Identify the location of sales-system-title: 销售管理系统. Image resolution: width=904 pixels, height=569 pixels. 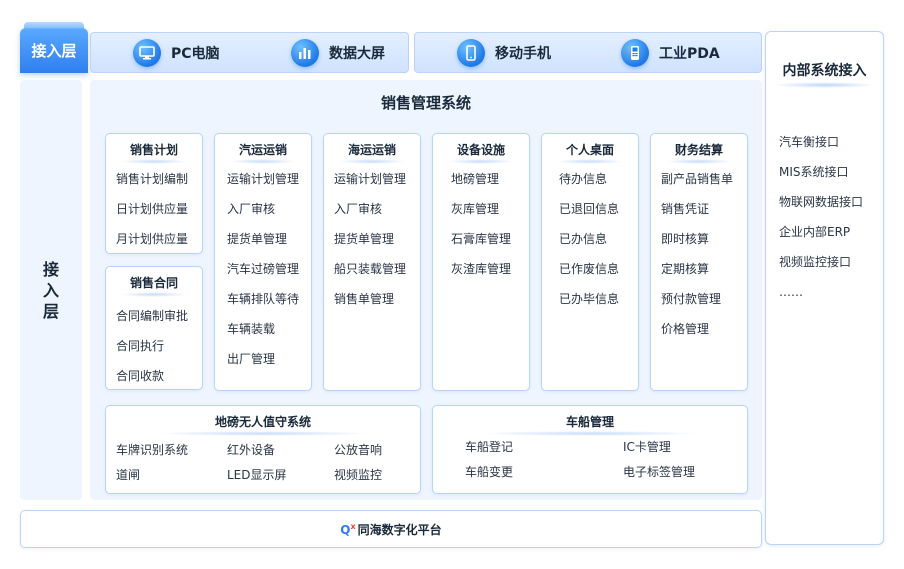
(425, 103).